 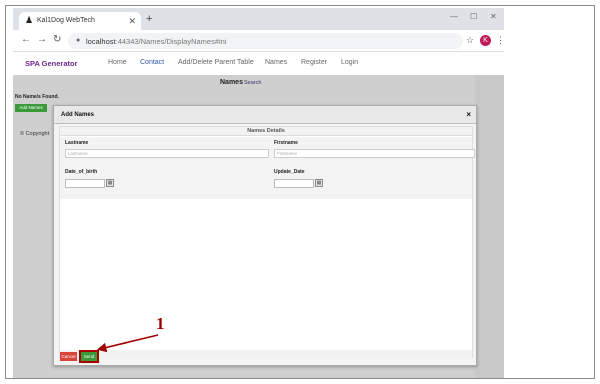 What do you see at coordinates (35, 134) in the screenshot?
I see `copyright-text: © Copyright` at bounding box center [35, 134].